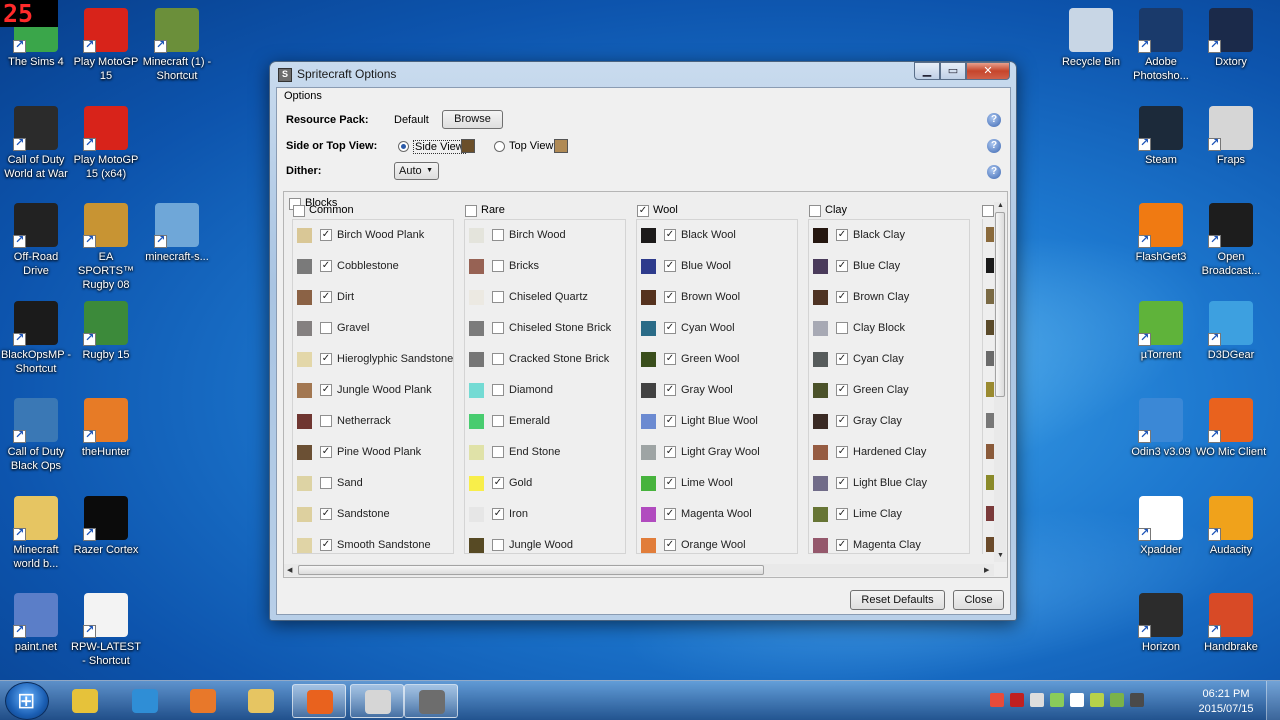 This screenshot has width=1280, height=720. Describe the element at coordinates (1000, 304) in the screenshot. I see `vertical-scroll-thumb` at that location.